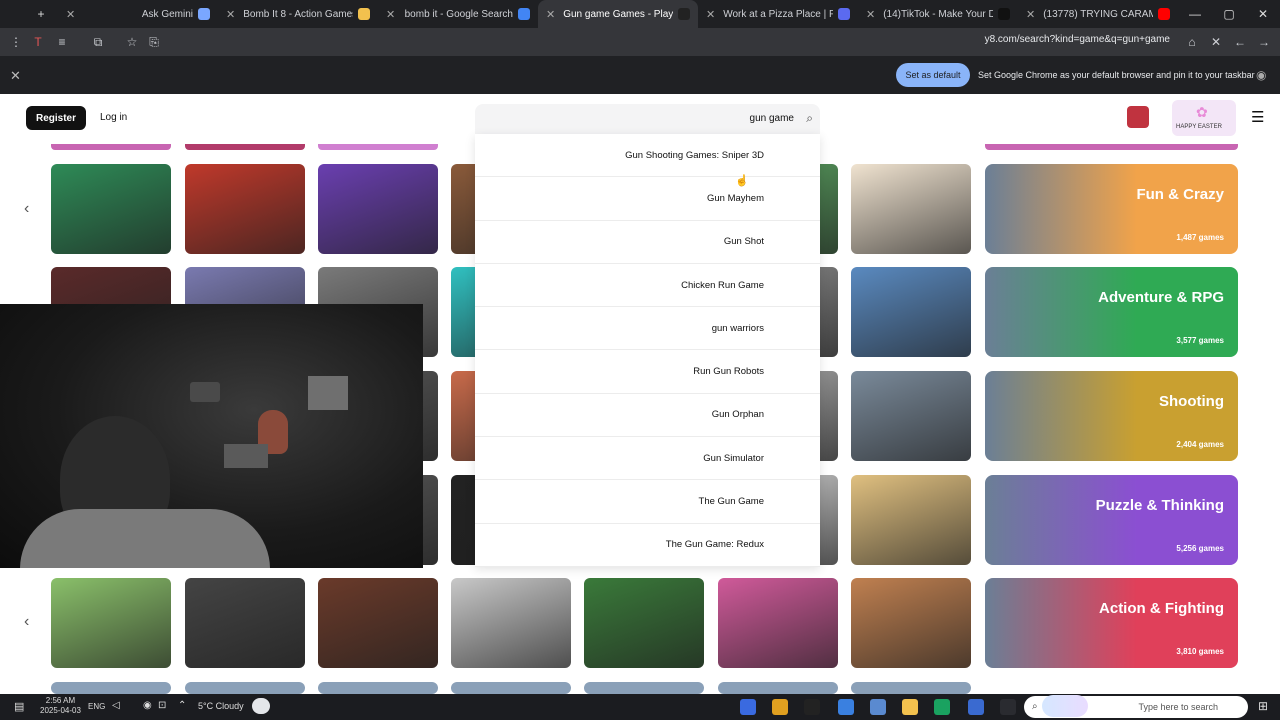  What do you see at coordinates (748, 707) in the screenshot?
I see `zoom-icon` at bounding box center [748, 707].